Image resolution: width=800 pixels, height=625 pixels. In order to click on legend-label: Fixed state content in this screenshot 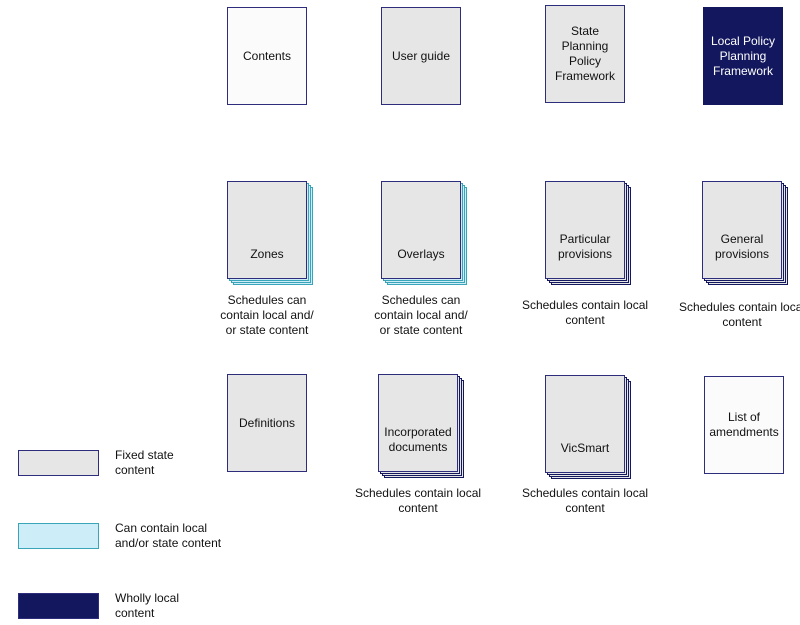, I will do `click(144, 462)`.